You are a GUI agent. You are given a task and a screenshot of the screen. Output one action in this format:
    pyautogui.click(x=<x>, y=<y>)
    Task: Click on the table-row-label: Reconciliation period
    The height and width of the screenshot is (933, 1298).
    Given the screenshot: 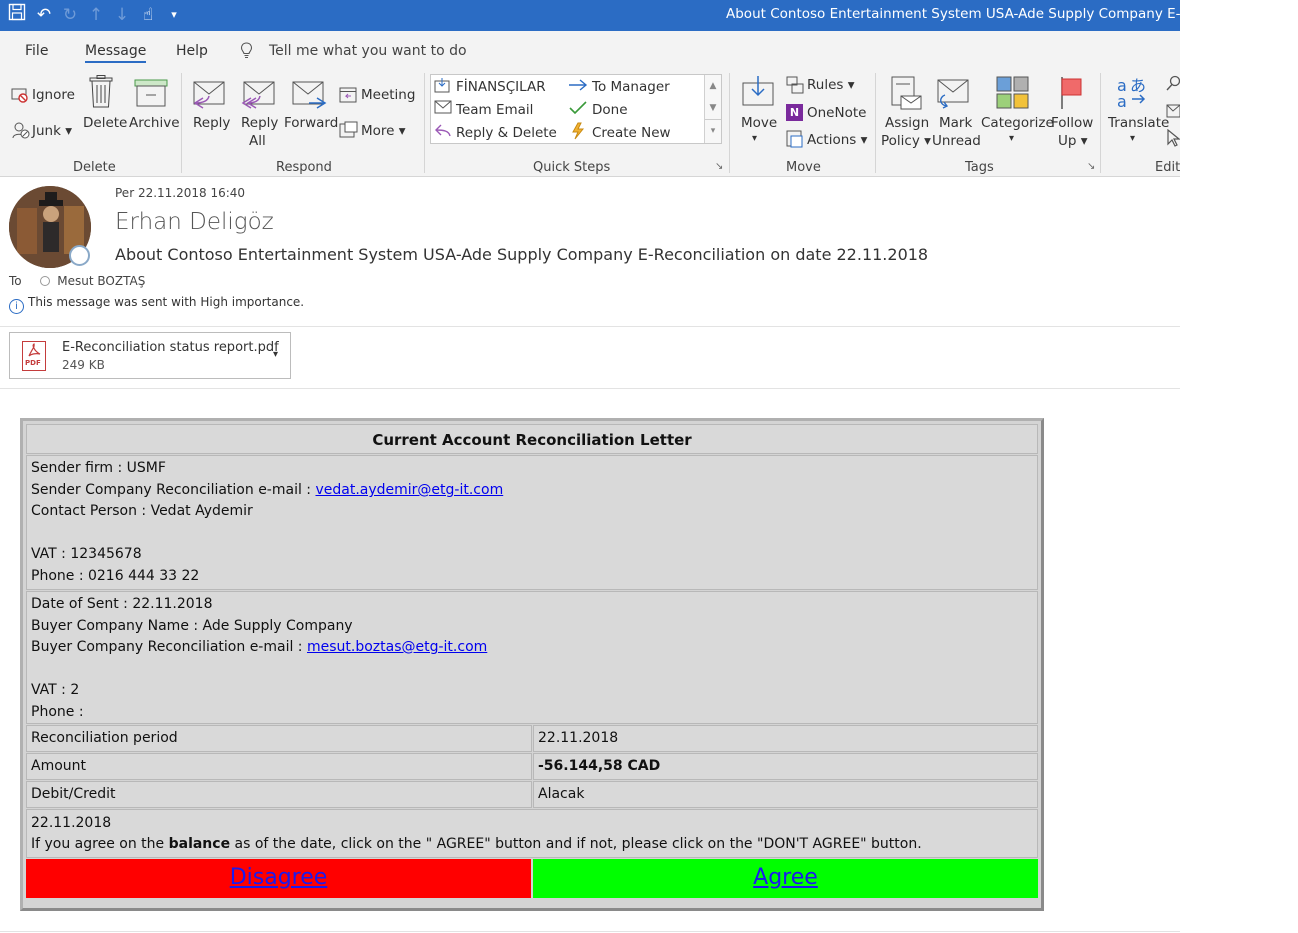 What is the action you would take?
    pyautogui.click(x=279, y=738)
    